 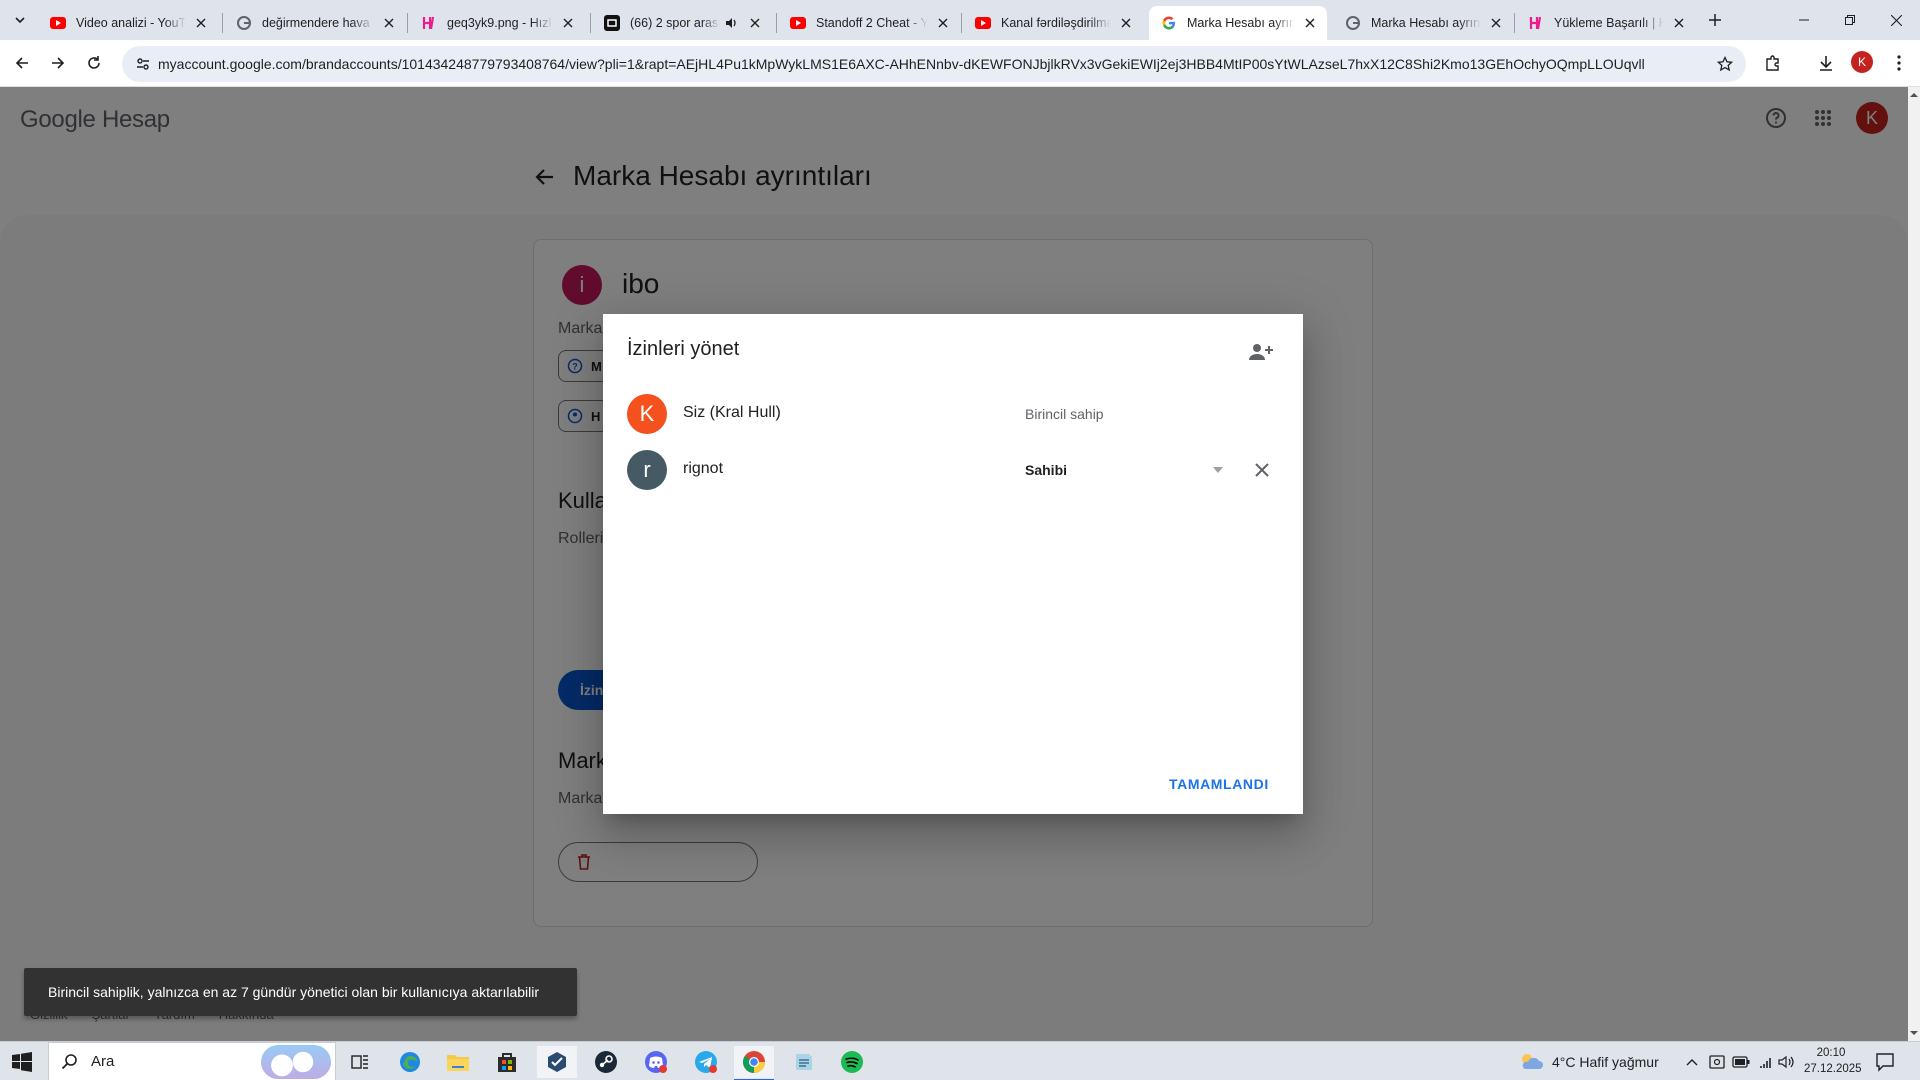 I want to click on tab-marka-hesabi-2: Marka Hesabı ayrıntıları, so click(x=1423, y=23).